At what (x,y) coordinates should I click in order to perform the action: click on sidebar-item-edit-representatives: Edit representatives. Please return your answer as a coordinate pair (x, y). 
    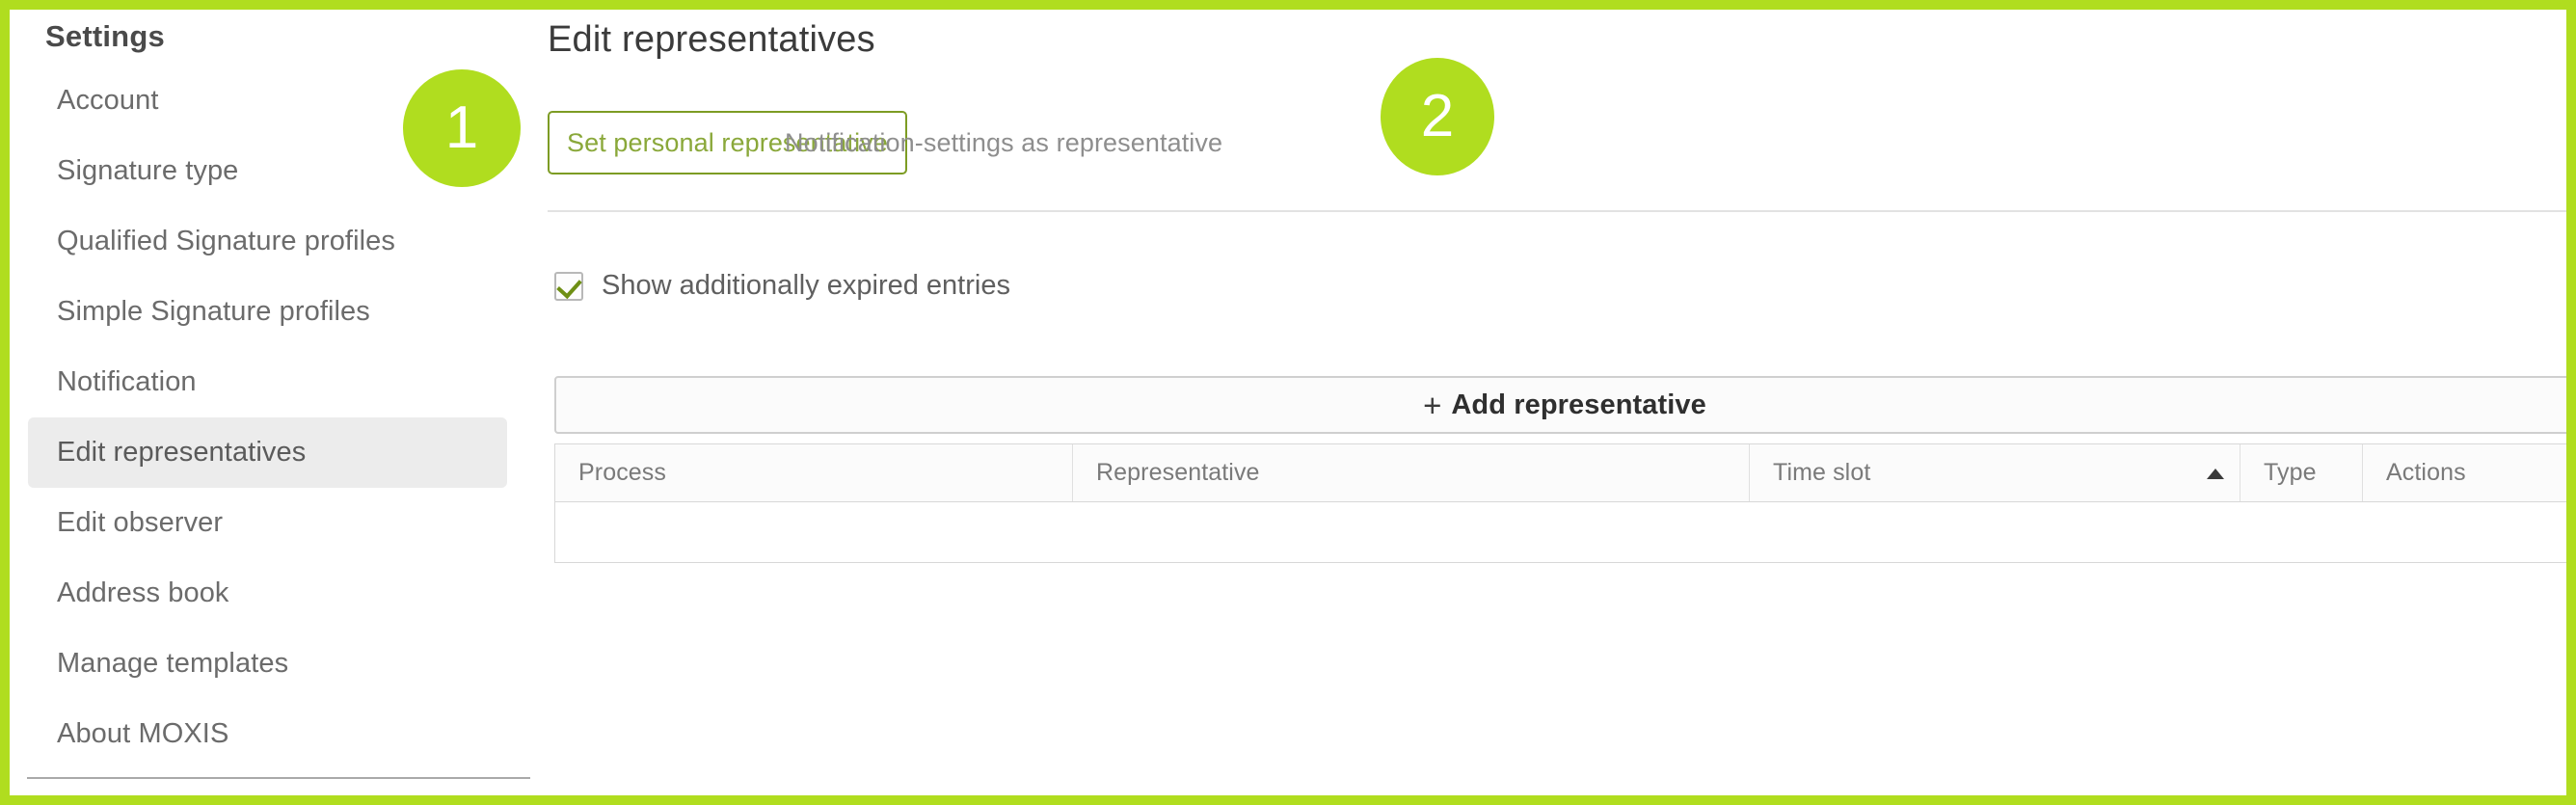
    Looking at the image, I should click on (268, 453).